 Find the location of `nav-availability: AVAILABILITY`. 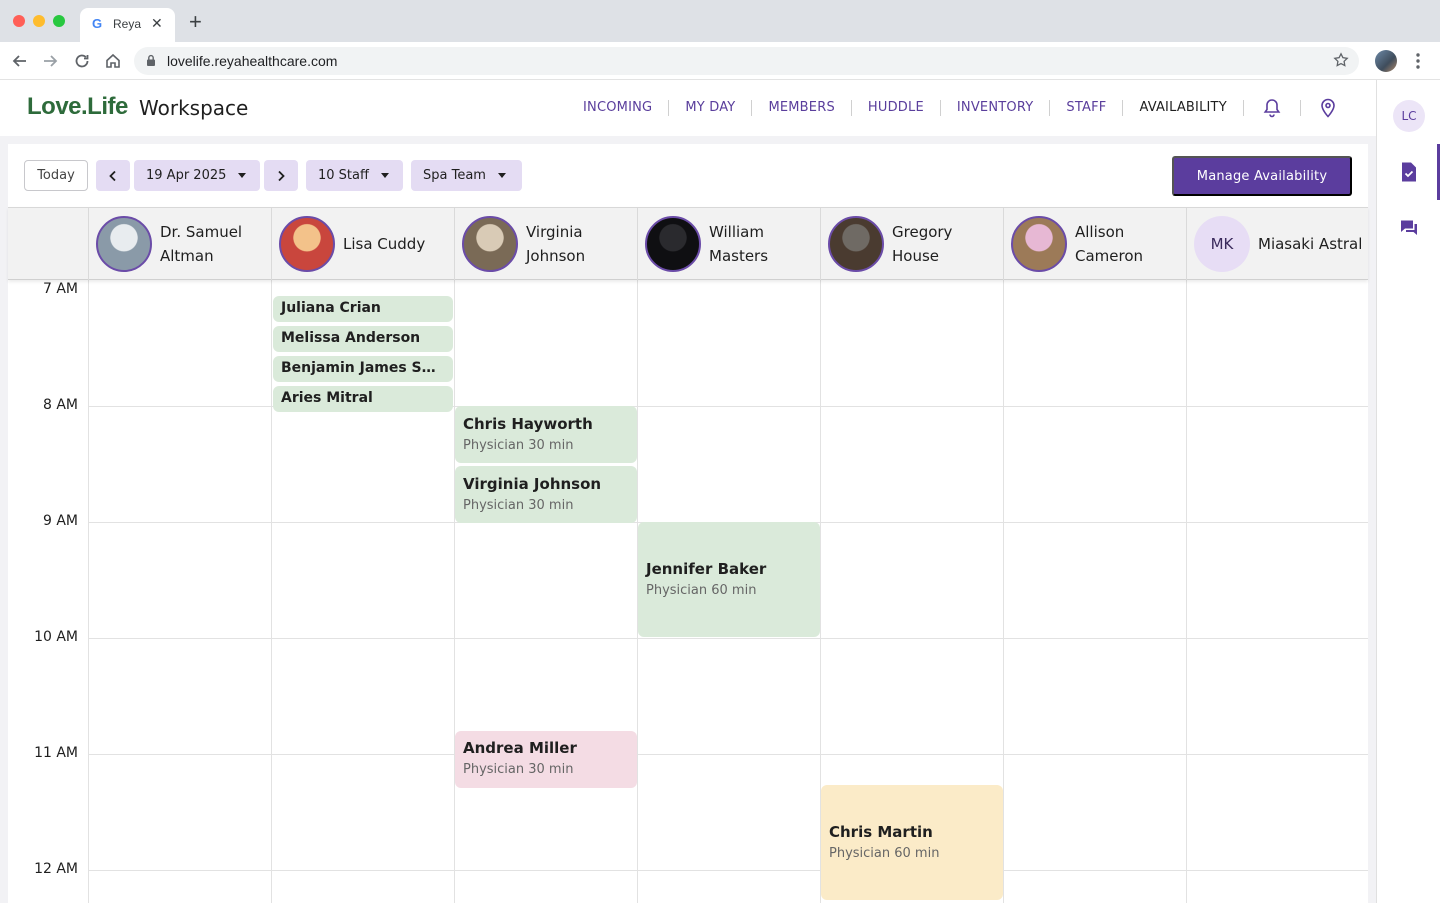

nav-availability: AVAILABILITY is located at coordinates (1183, 108).